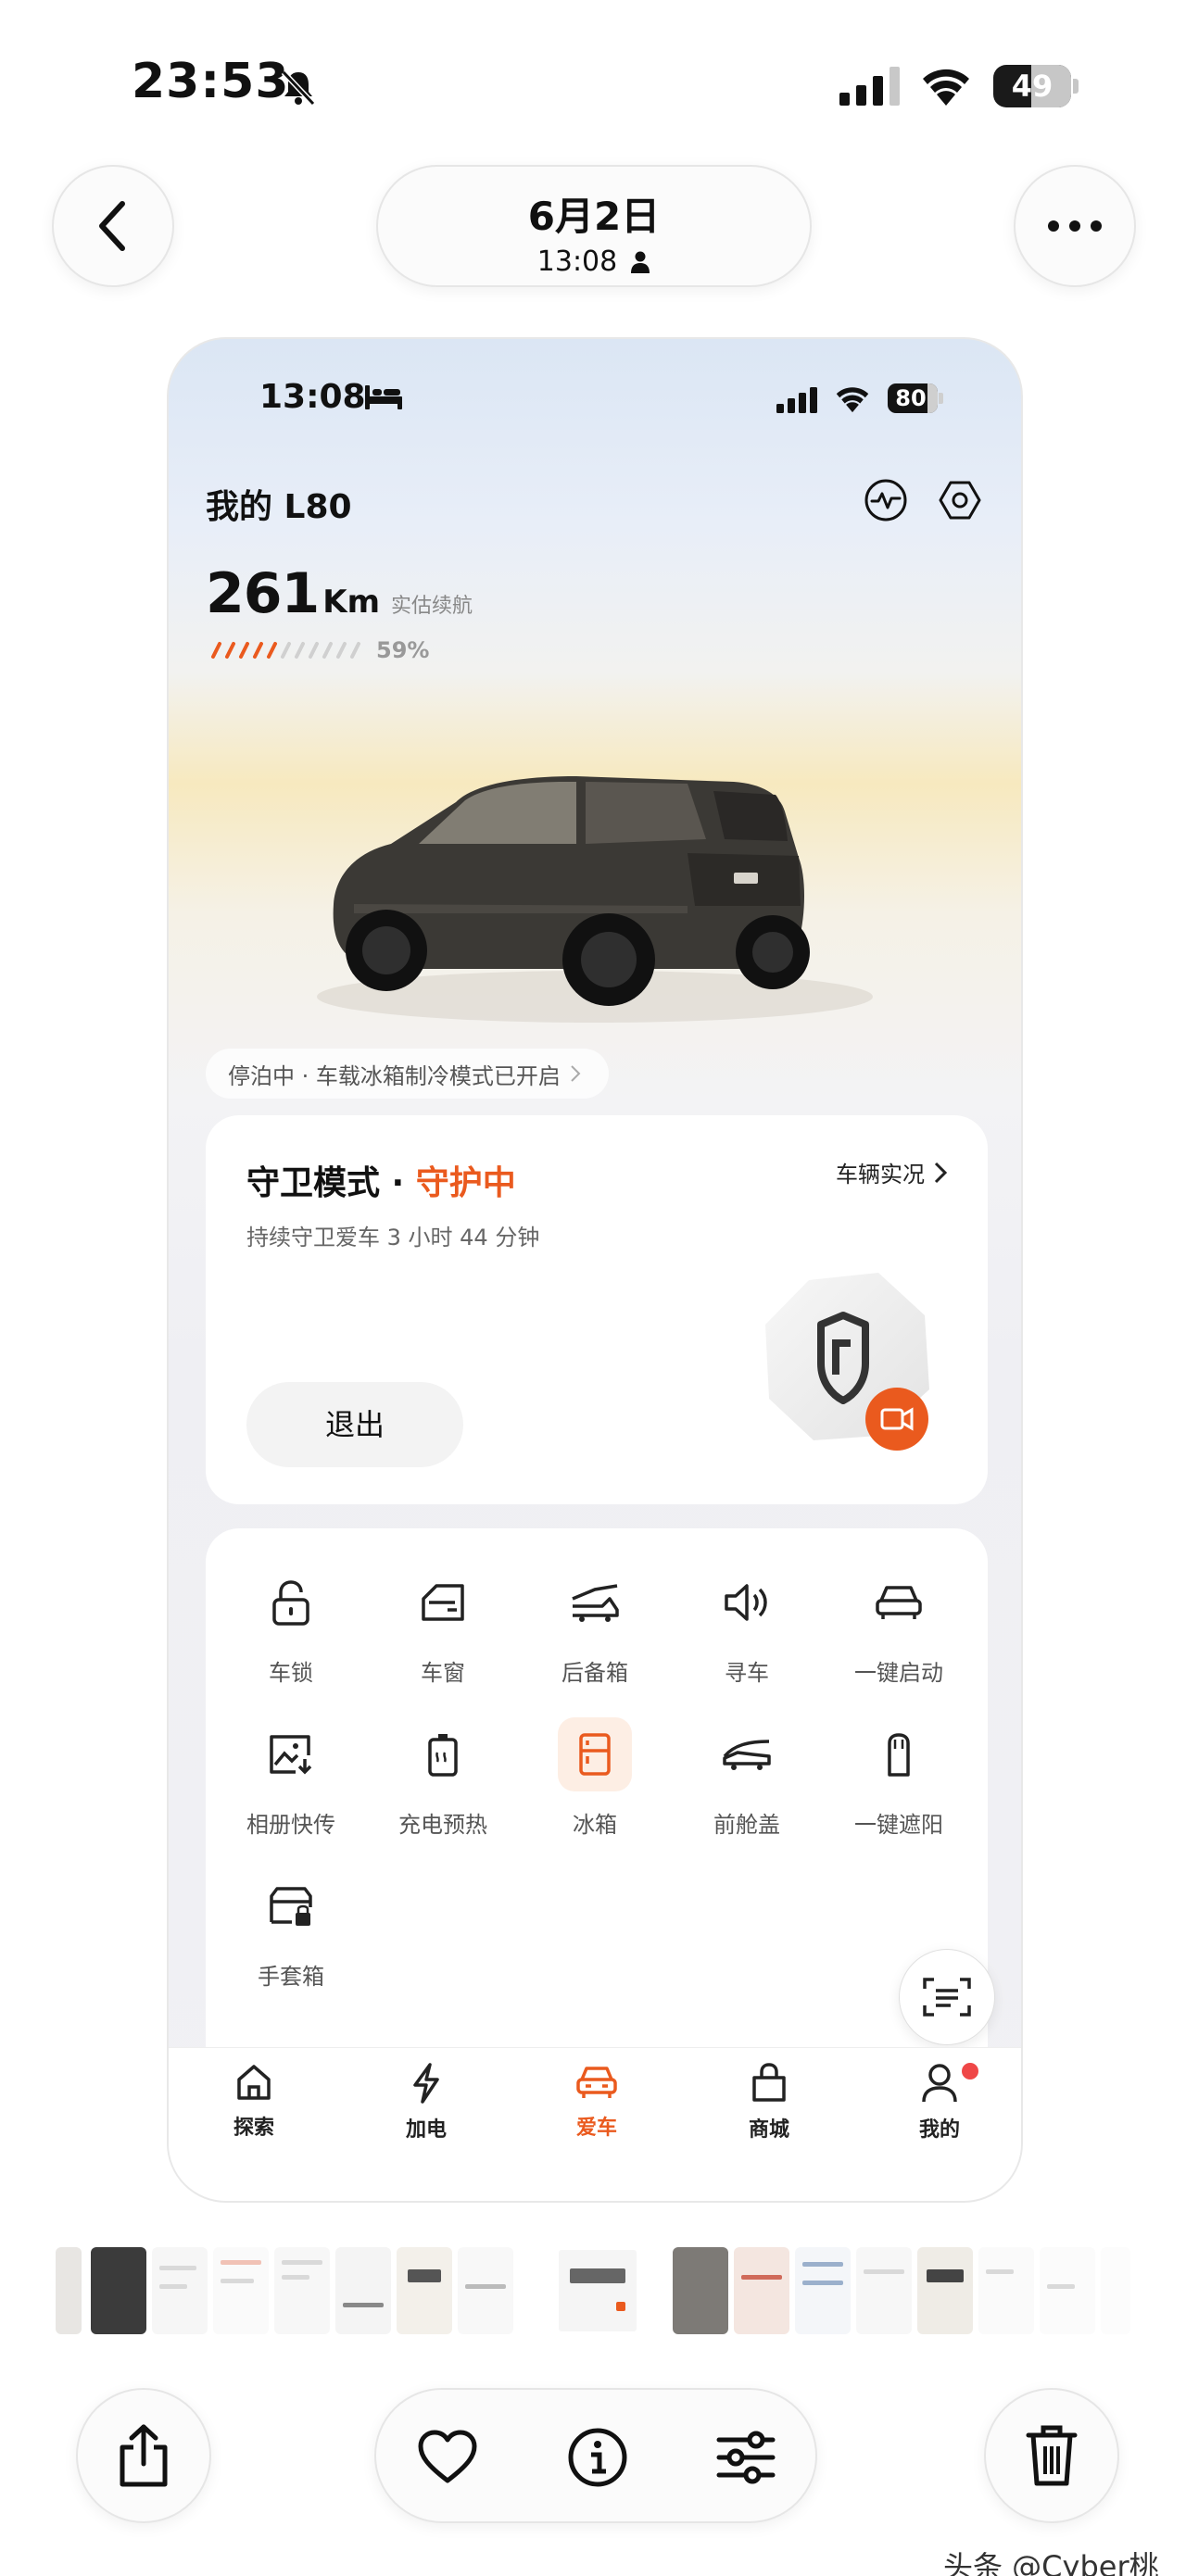 The width and height of the screenshot is (1186, 2576). Describe the element at coordinates (898, 1825) in the screenshot. I see `control-label: 一键遮阳` at that location.